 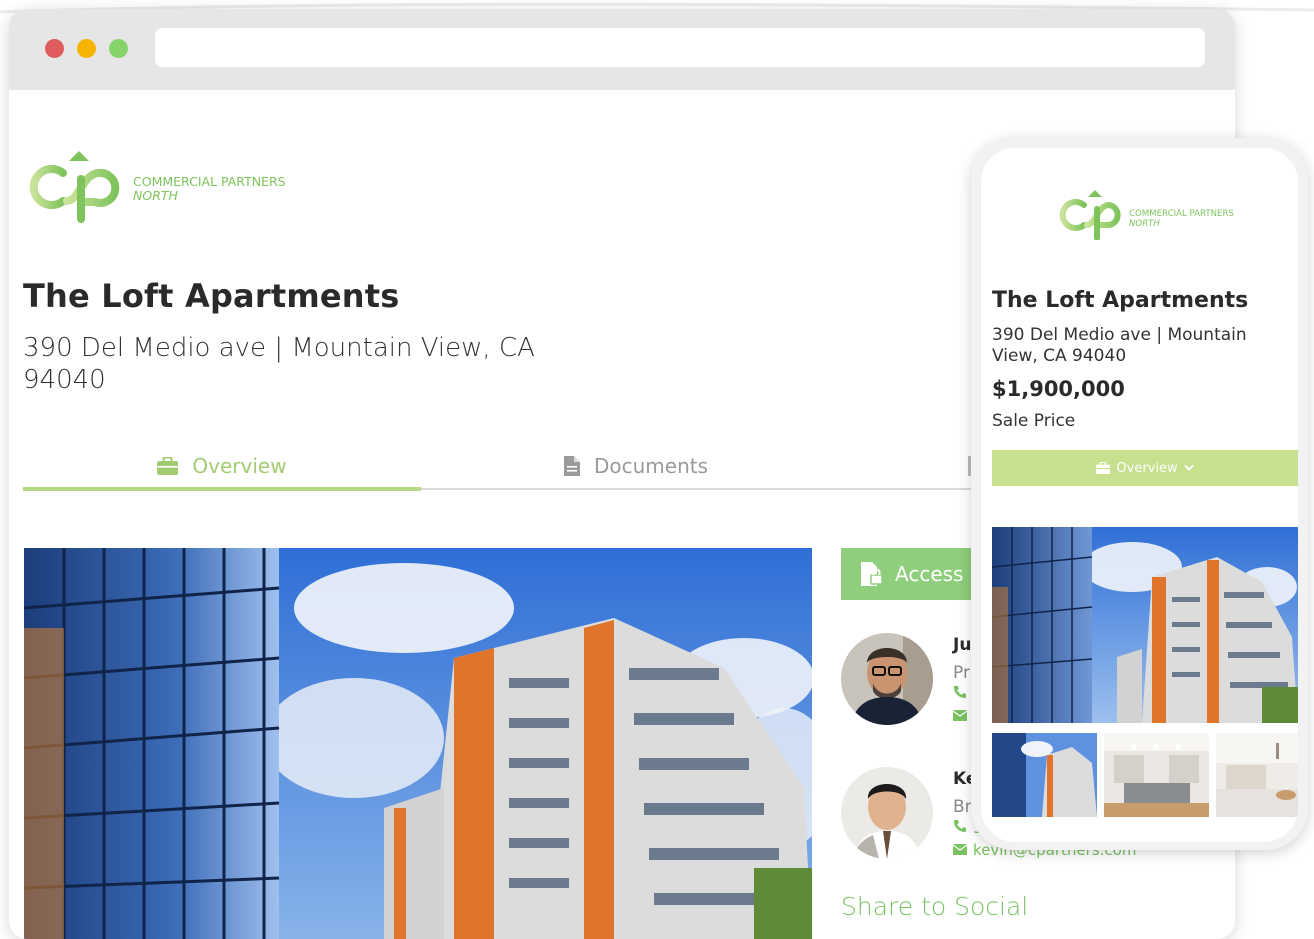 I want to click on window-close-button, so click(x=54, y=48).